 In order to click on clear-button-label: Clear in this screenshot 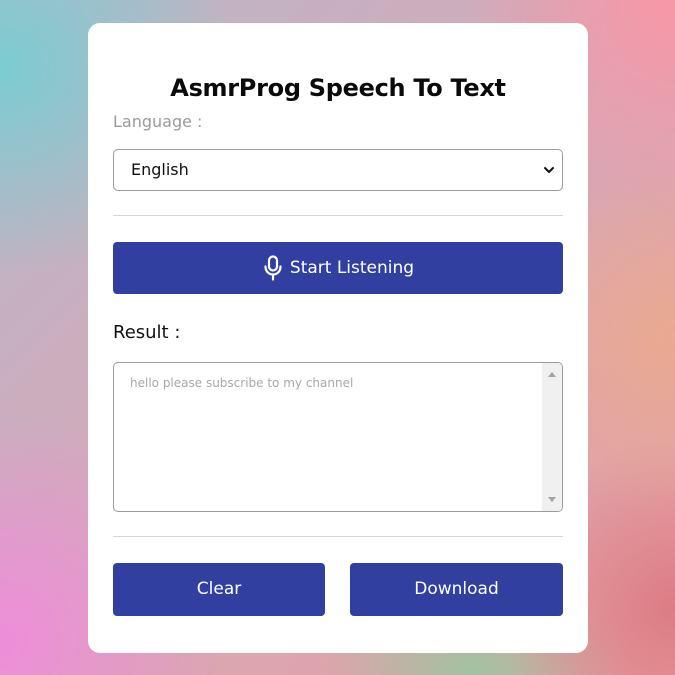, I will do `click(219, 589)`.